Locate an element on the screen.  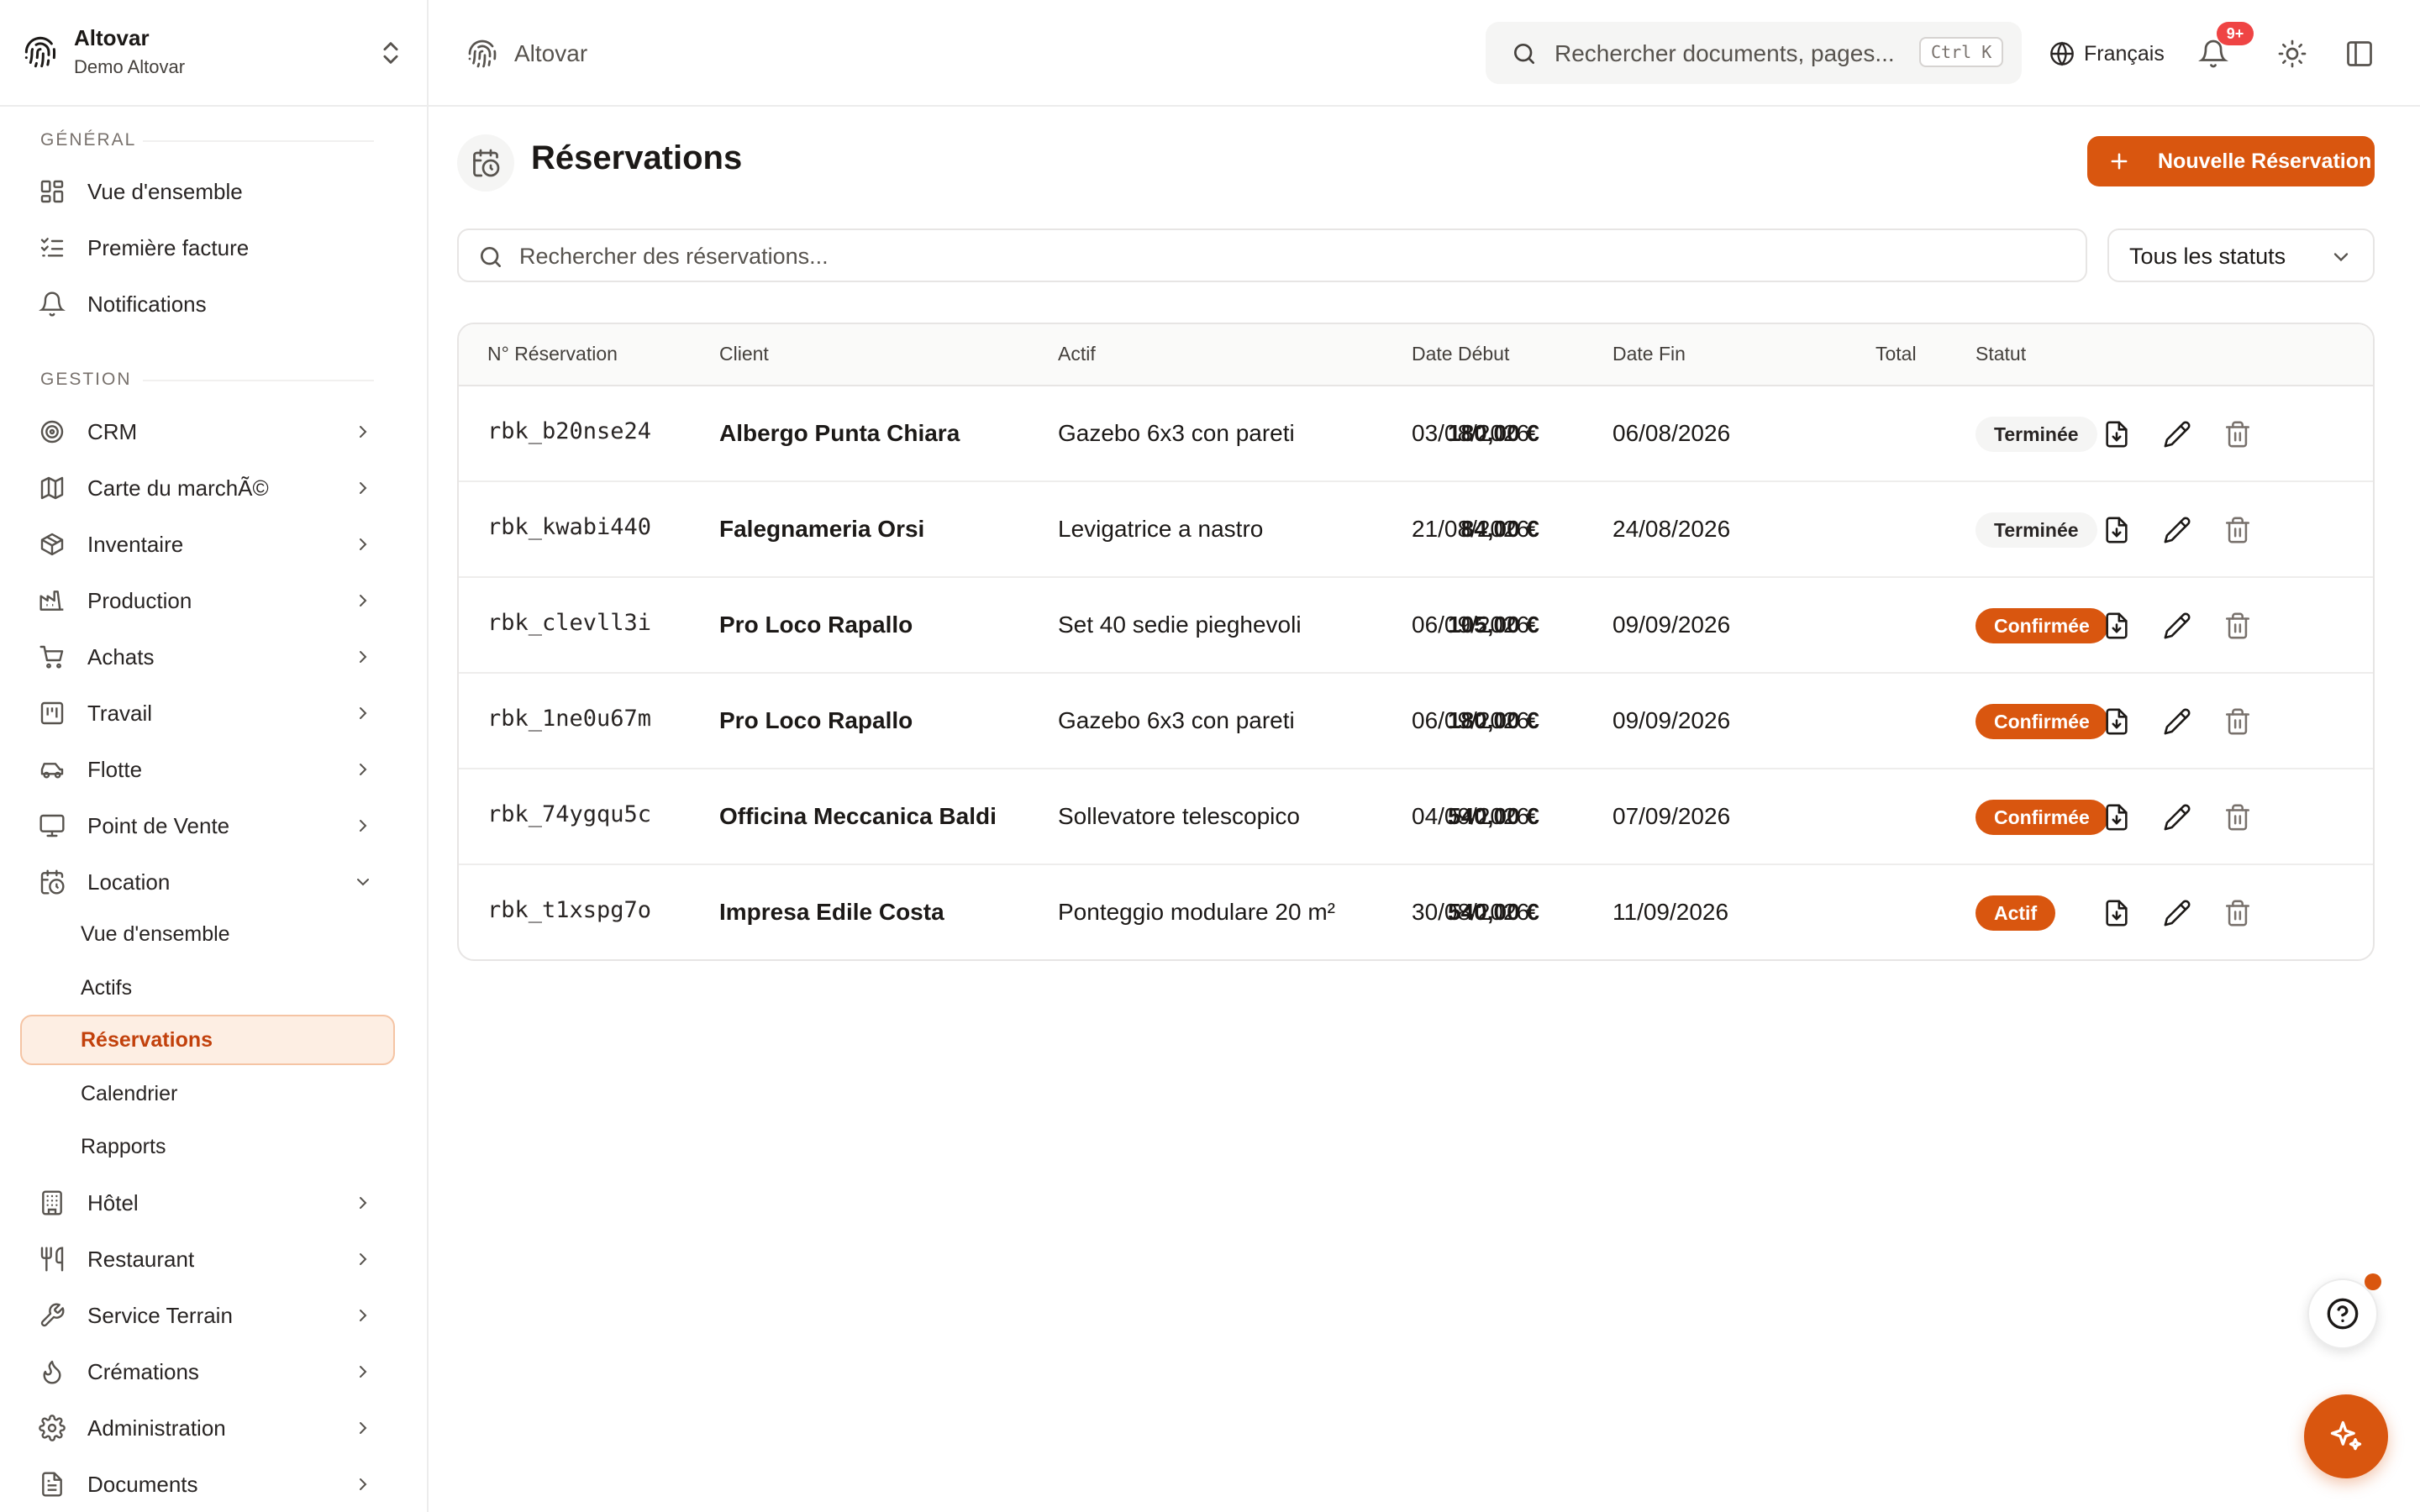
column-header-total: Total is located at coordinates (1896, 354).